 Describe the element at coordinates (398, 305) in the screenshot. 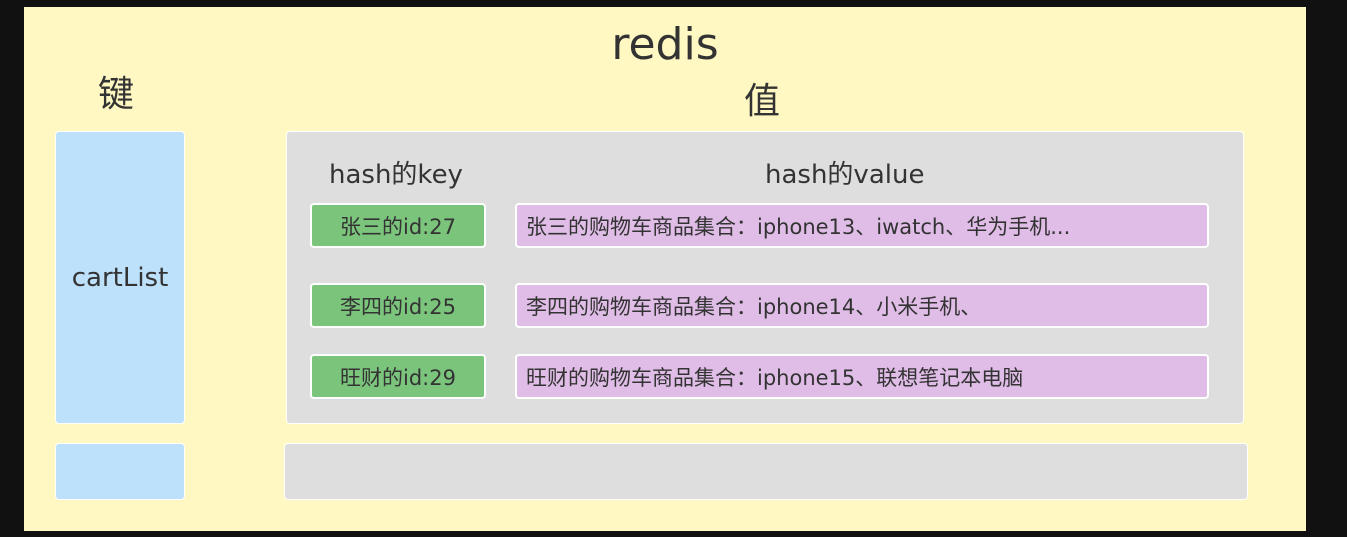

I see `hash-key-cell: 李四的id:25` at that location.